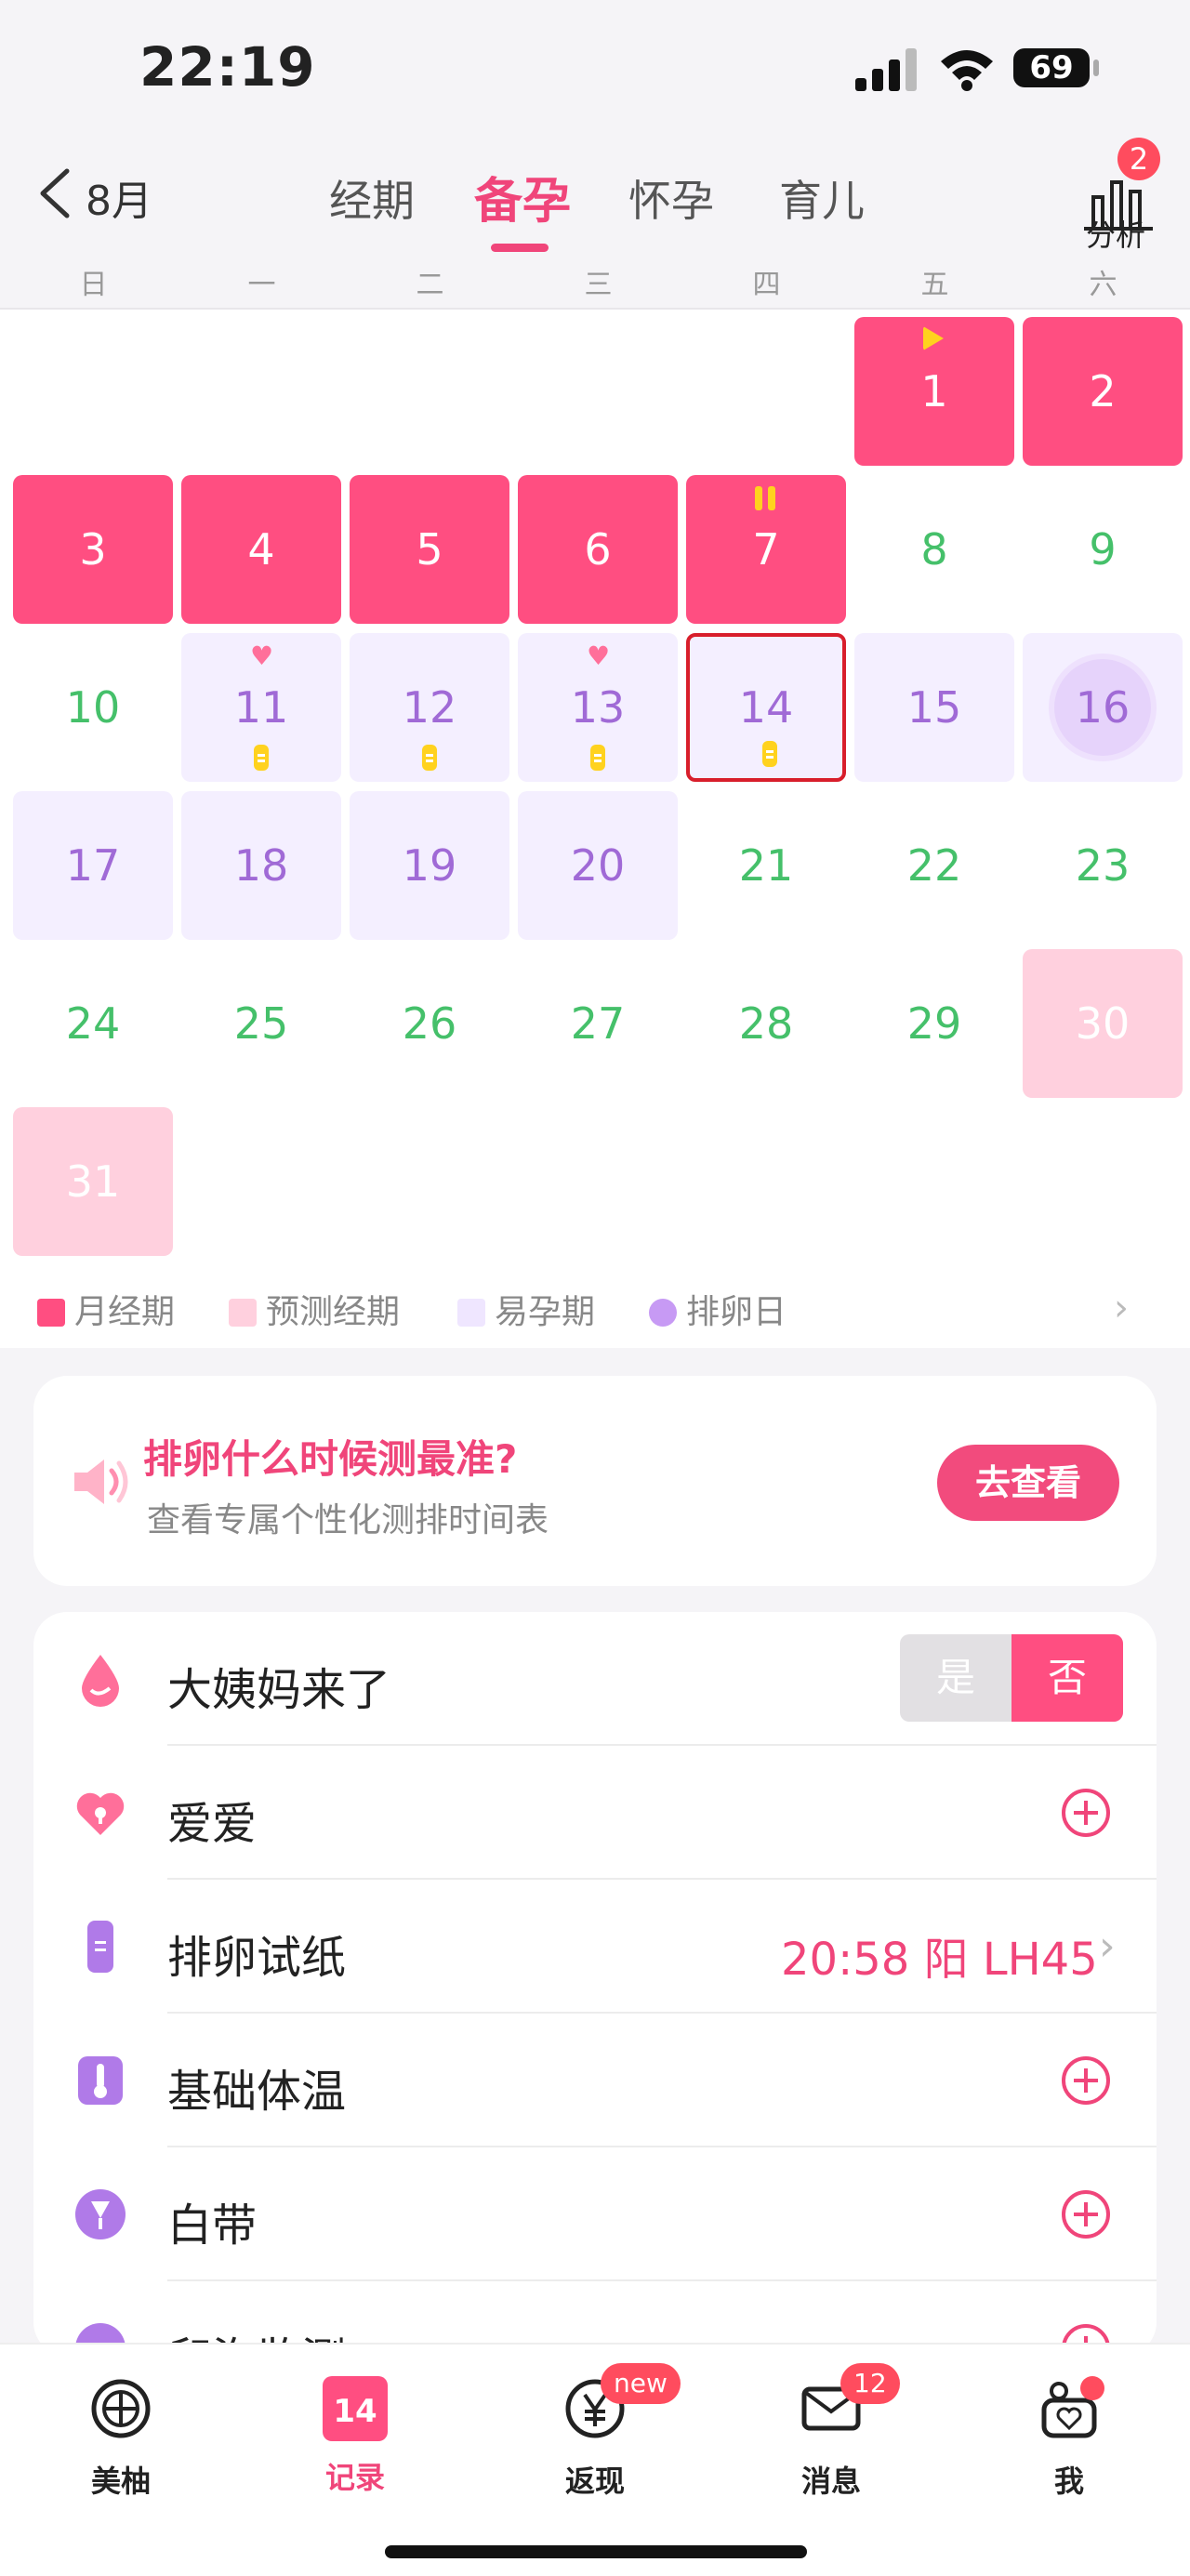 Image resolution: width=1190 pixels, height=2576 pixels. I want to click on day-number: 29, so click(934, 1023).